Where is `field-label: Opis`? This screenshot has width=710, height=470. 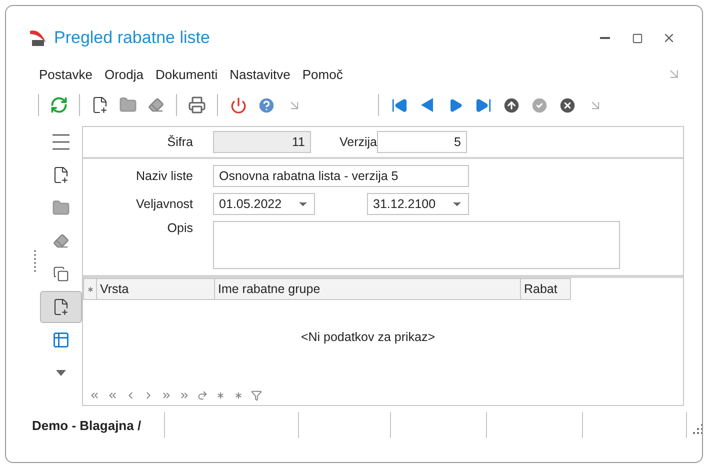
field-label: Opis is located at coordinates (180, 228).